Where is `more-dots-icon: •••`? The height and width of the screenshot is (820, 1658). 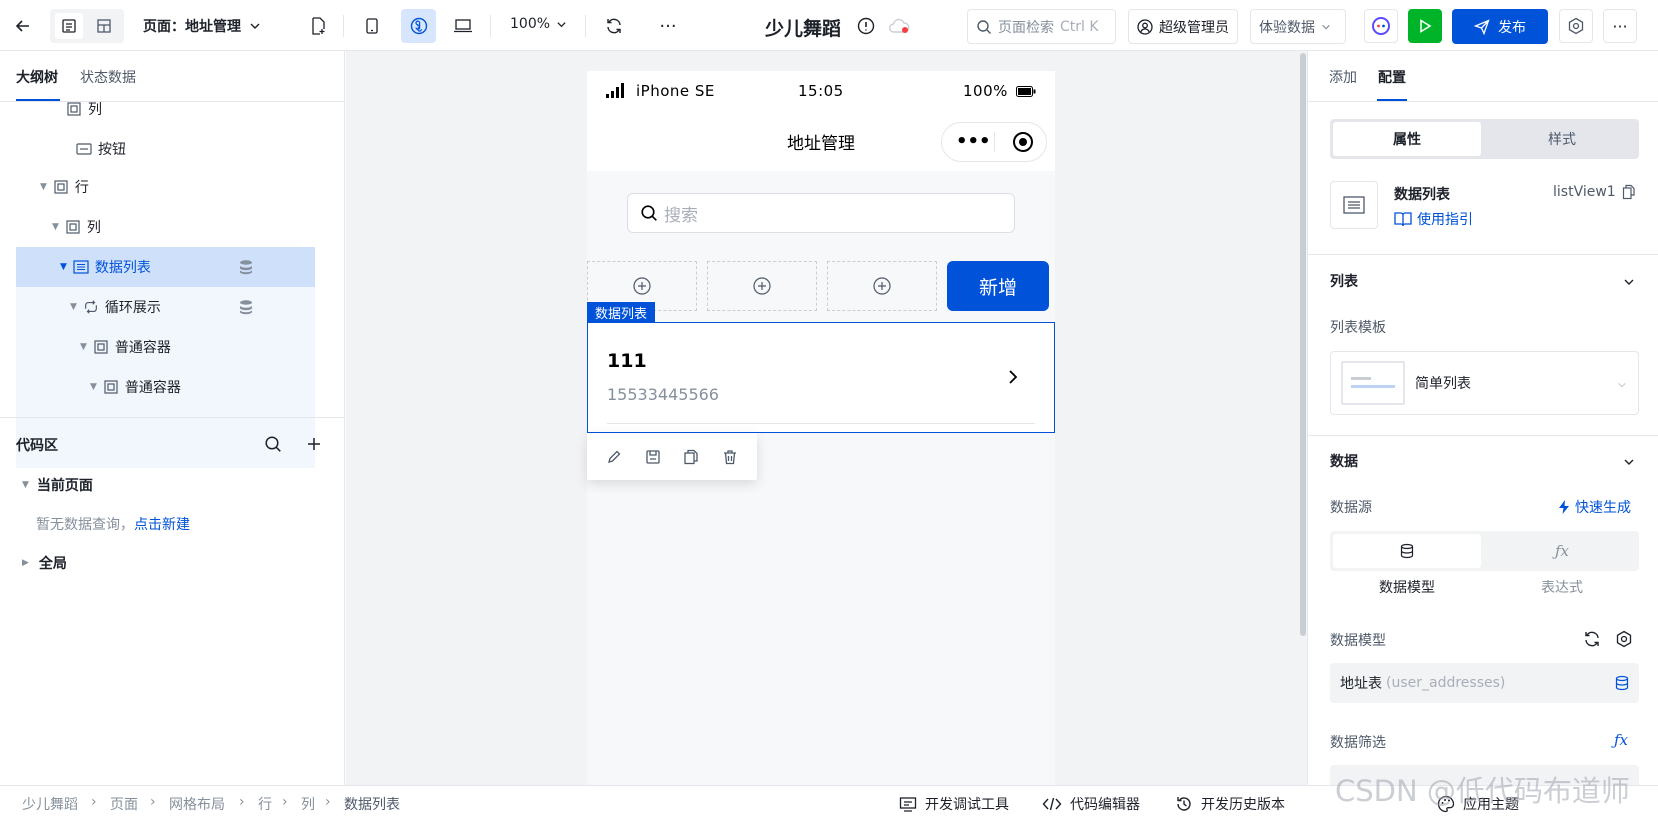 more-dots-icon: ••• is located at coordinates (973, 142).